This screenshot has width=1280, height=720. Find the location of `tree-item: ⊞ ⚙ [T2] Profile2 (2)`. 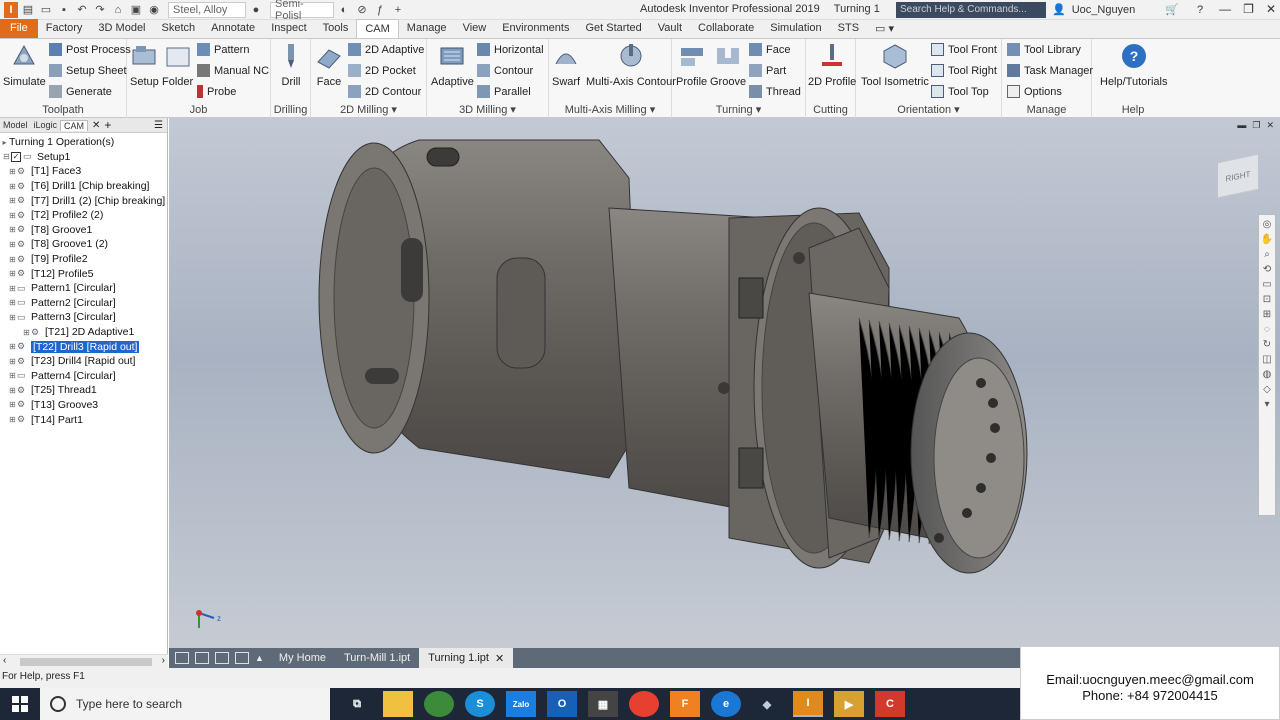

tree-item: ⊞ ⚙ [T2] Profile2 (2) is located at coordinates (83, 215).